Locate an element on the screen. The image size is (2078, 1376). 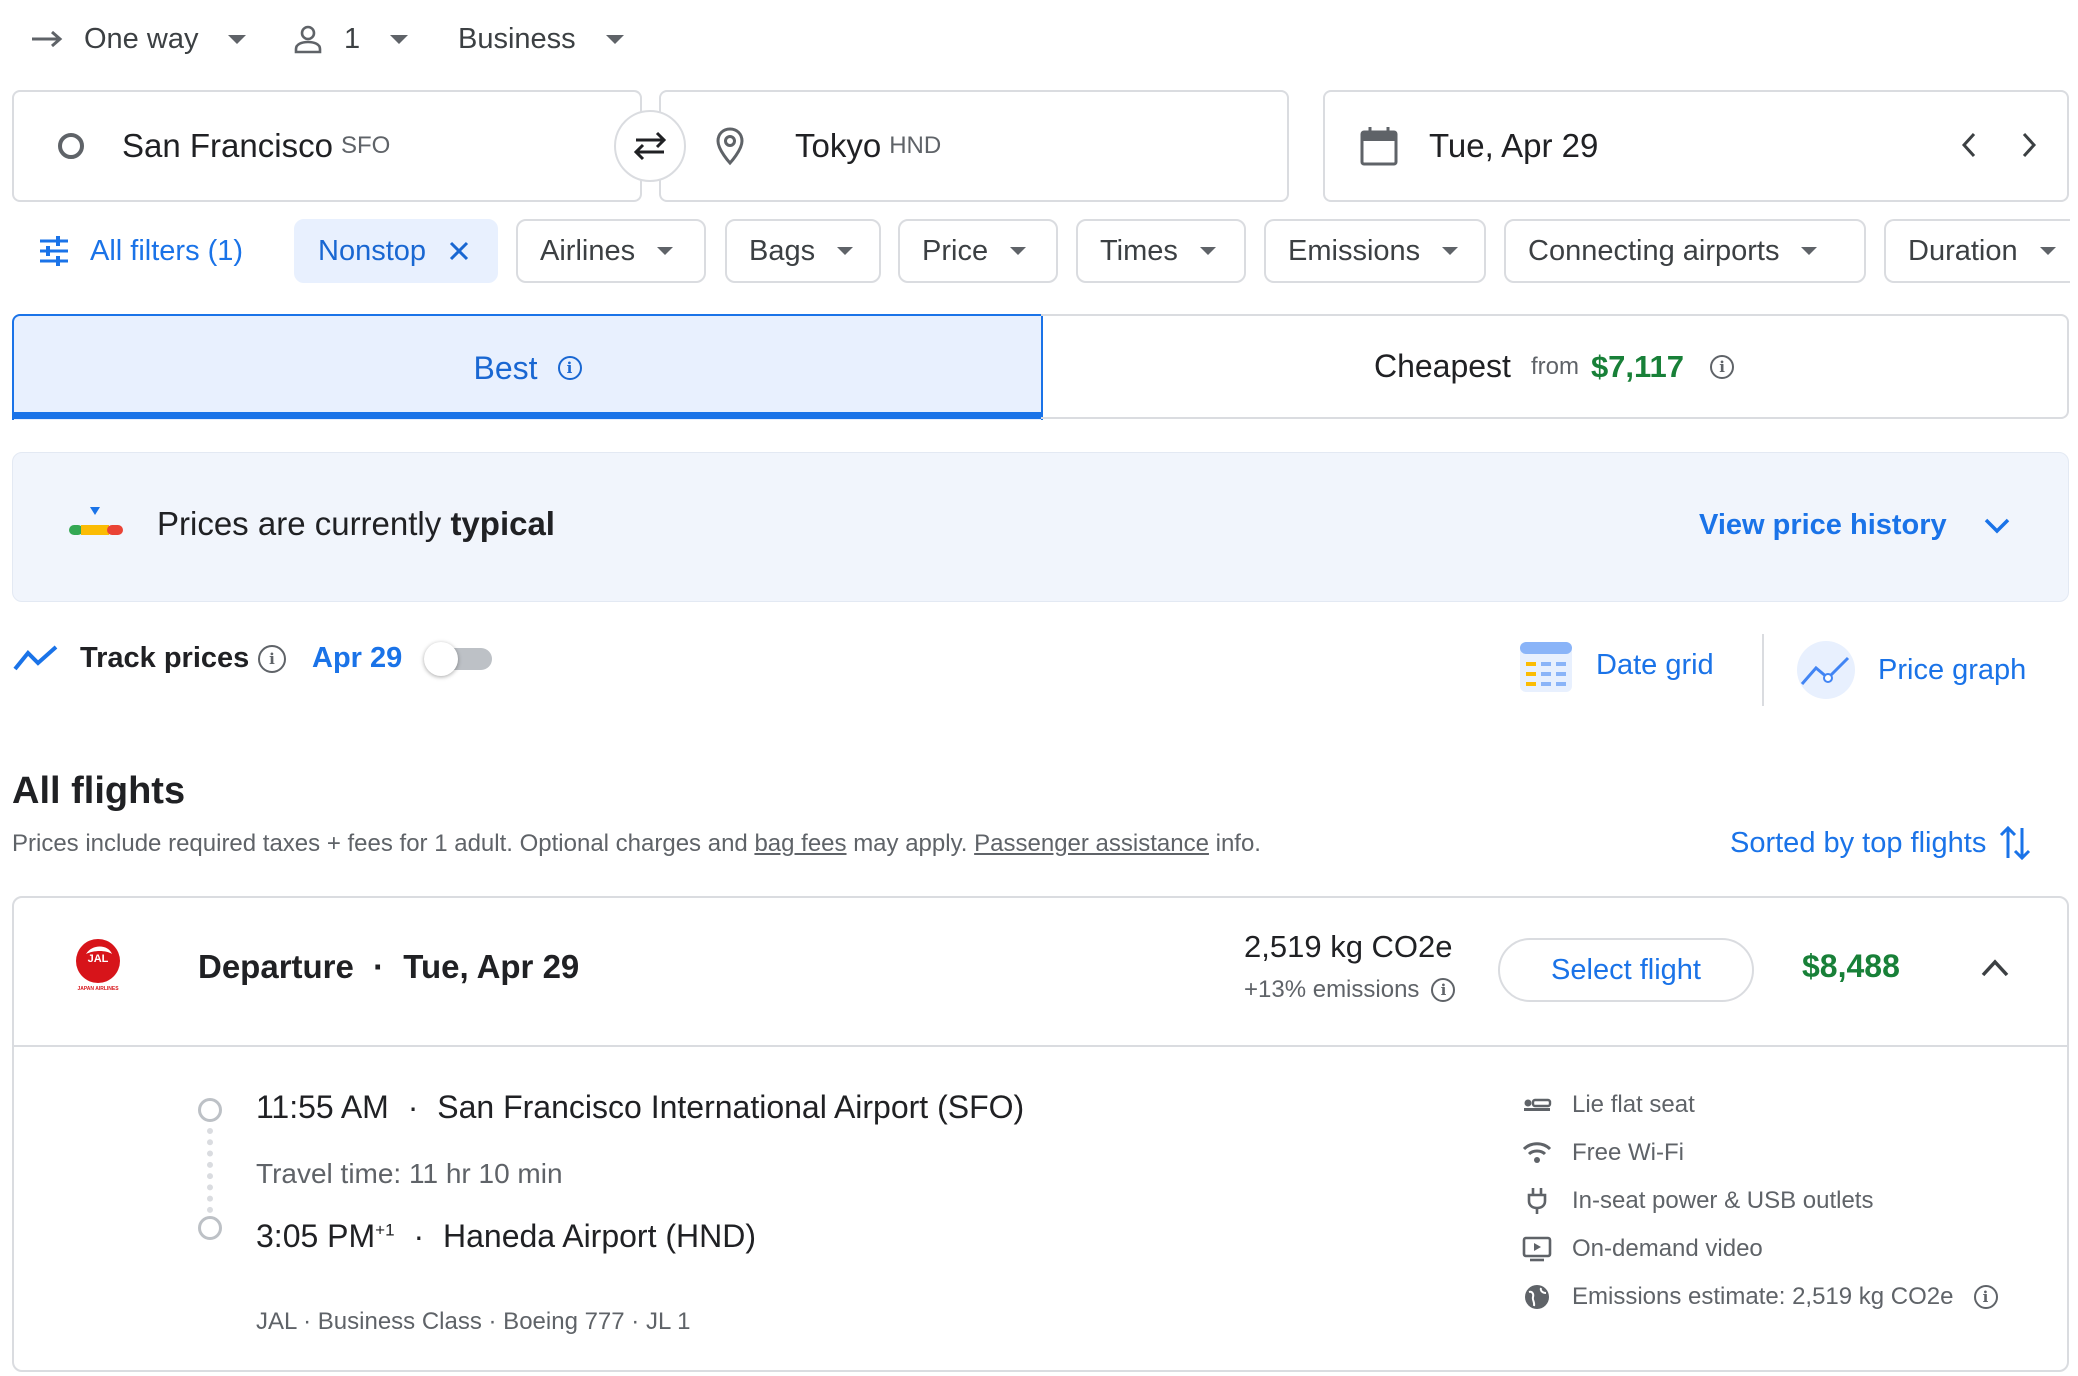
departure-date: Tue, Apr 29 is located at coordinates (491, 966).